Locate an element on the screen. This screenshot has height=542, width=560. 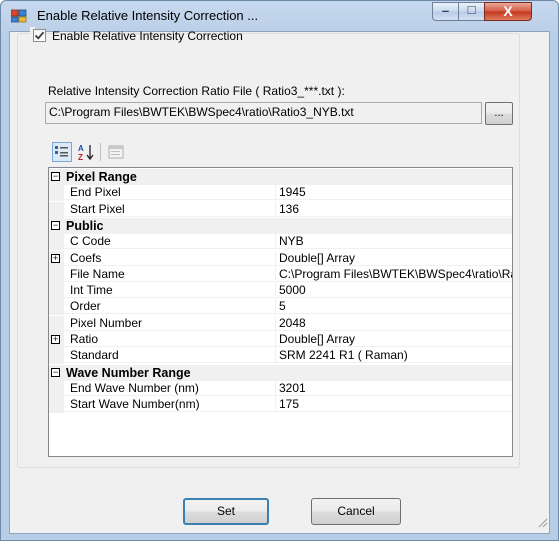
property-value: NYB is located at coordinates (394, 242).